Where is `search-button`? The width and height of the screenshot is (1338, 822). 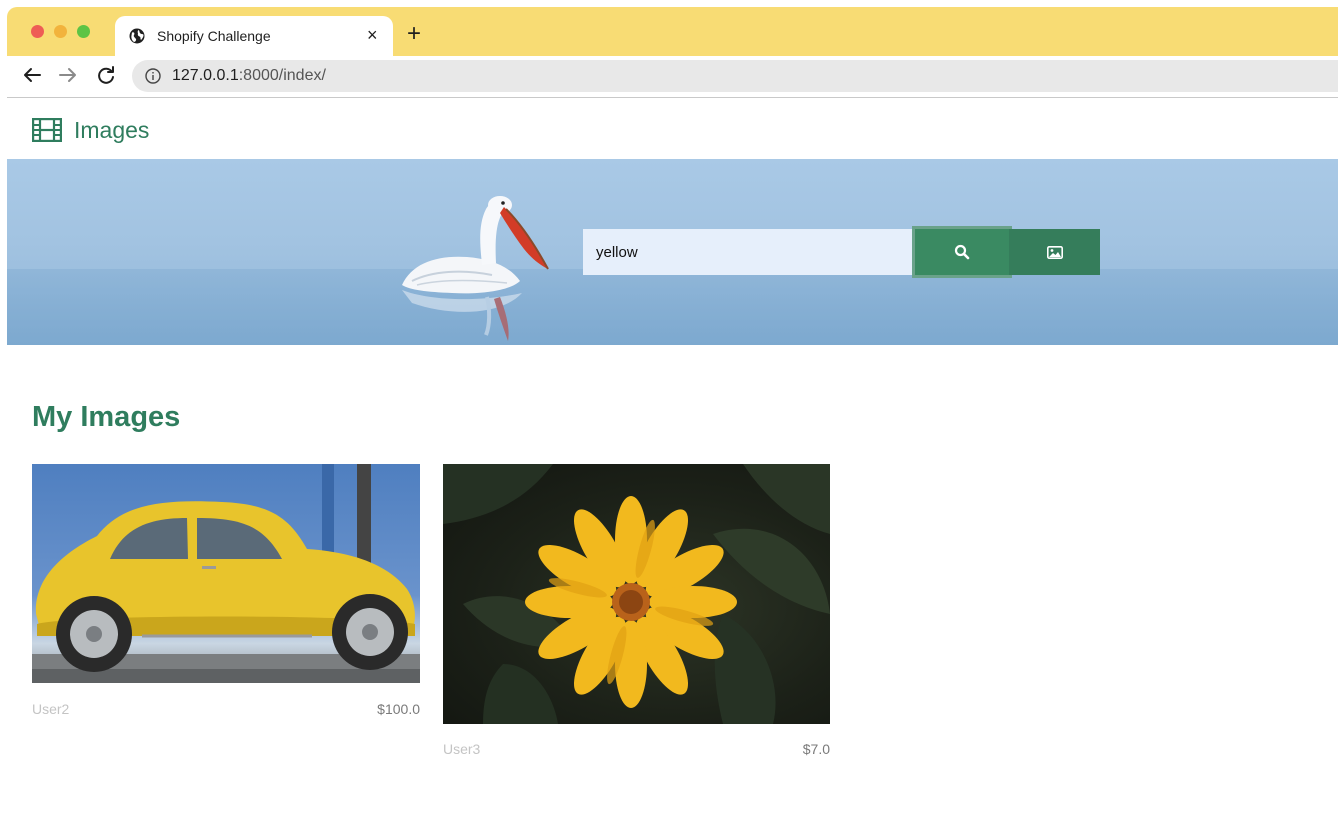
search-button is located at coordinates (962, 252).